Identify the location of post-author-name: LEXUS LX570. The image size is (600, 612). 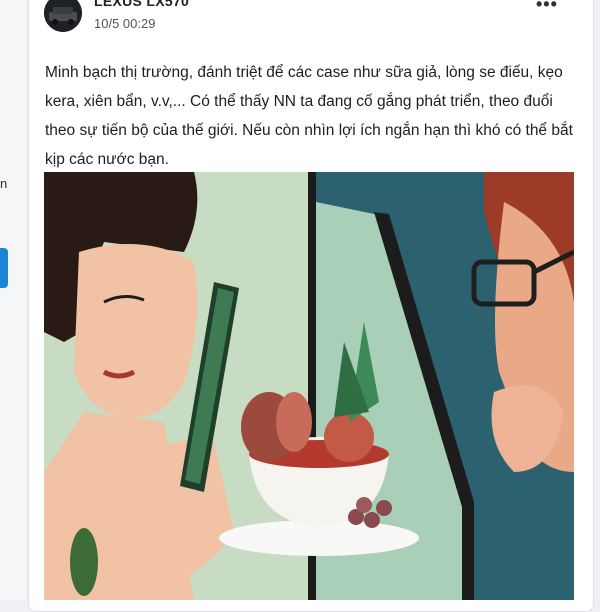
(141, 4).